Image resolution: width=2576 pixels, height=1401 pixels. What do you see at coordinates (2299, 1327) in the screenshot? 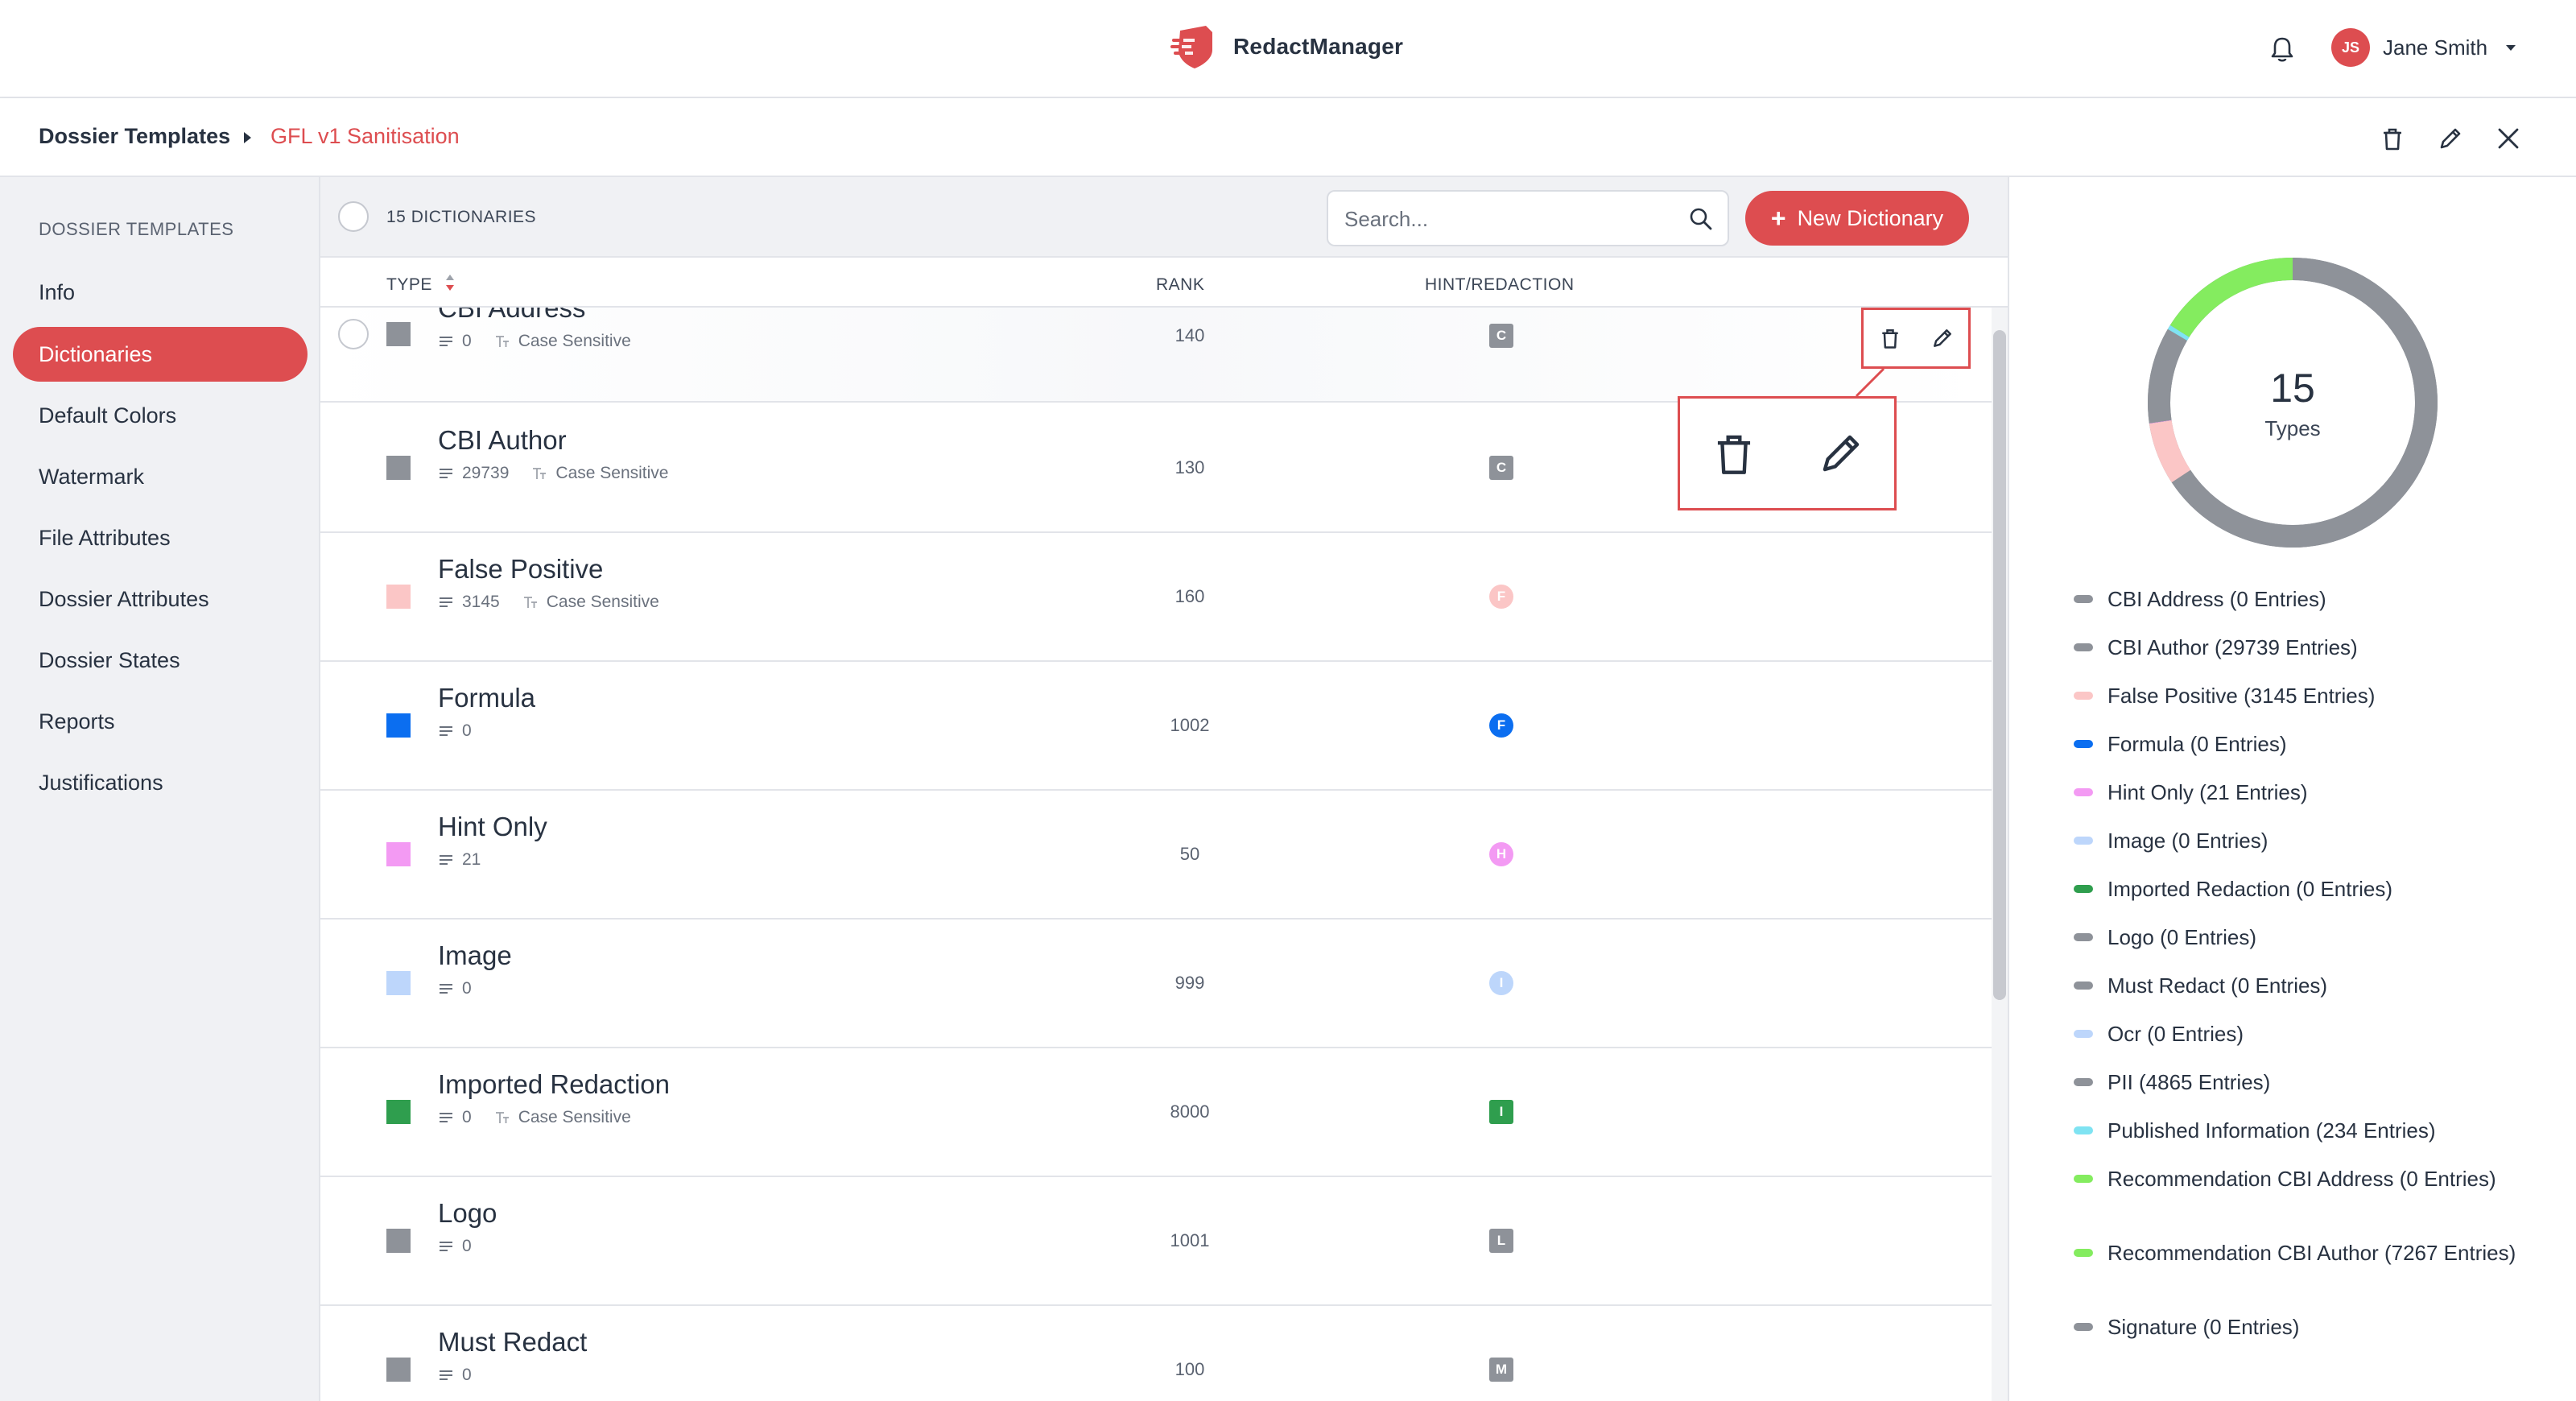
I see `legend-item: Signature (0 Entries)` at bounding box center [2299, 1327].